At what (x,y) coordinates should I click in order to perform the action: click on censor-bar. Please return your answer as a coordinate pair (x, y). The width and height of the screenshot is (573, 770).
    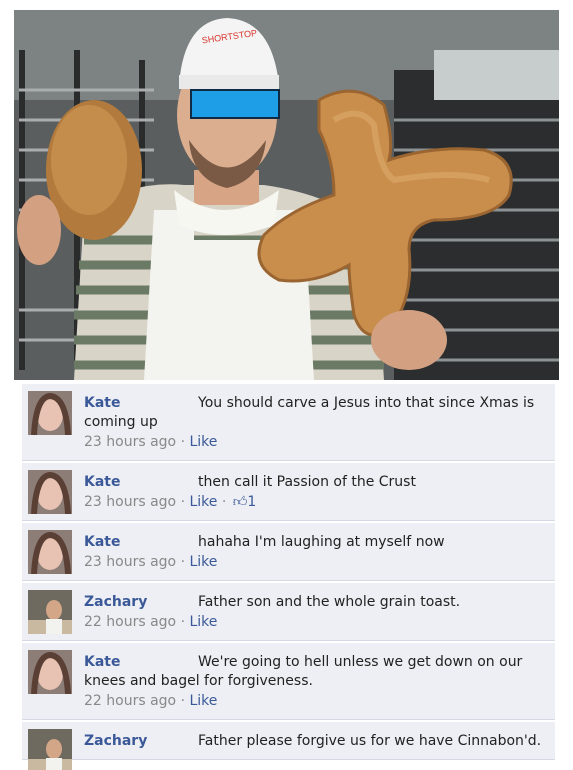
    Looking at the image, I should click on (235, 104).